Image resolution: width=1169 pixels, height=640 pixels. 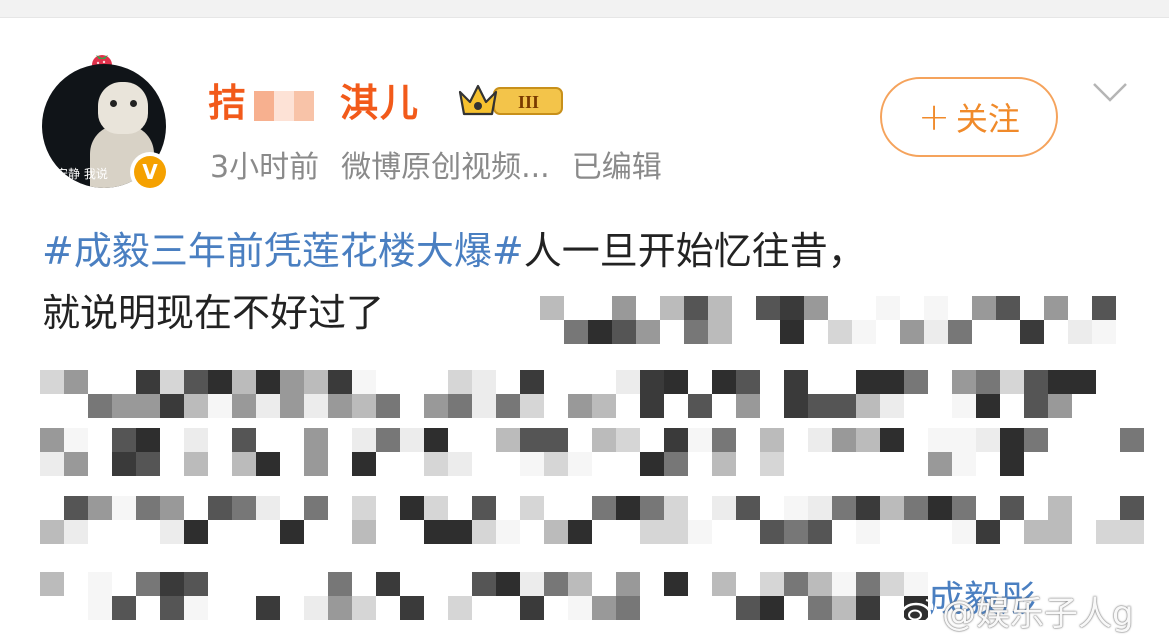 What do you see at coordinates (969, 117) in the screenshot?
I see `follow-button: + 关注` at bounding box center [969, 117].